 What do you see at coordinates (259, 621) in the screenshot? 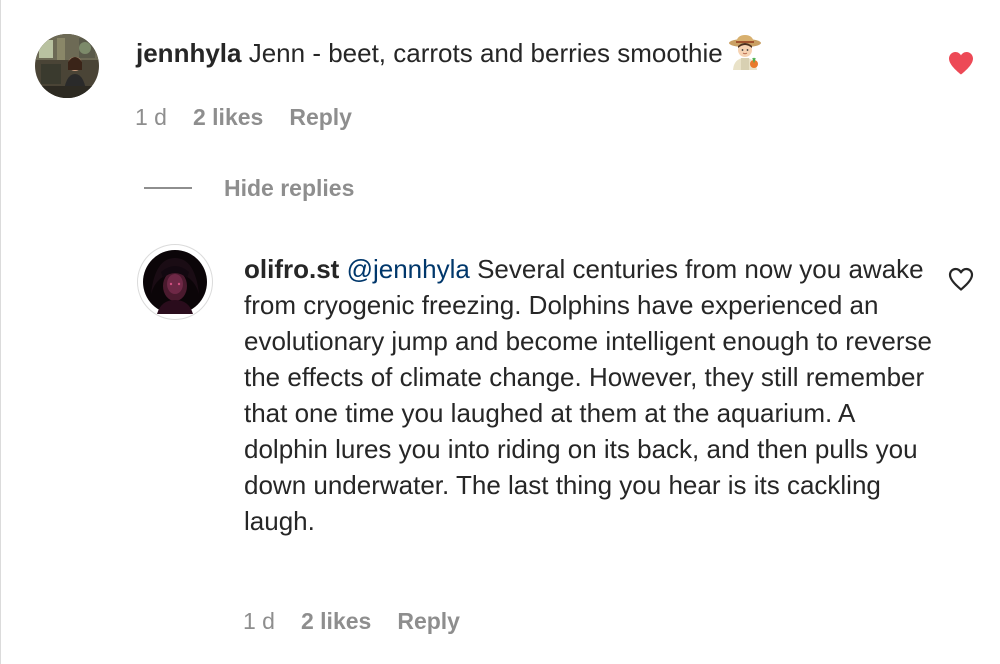
I see `reply-timestamp: 1 d` at bounding box center [259, 621].